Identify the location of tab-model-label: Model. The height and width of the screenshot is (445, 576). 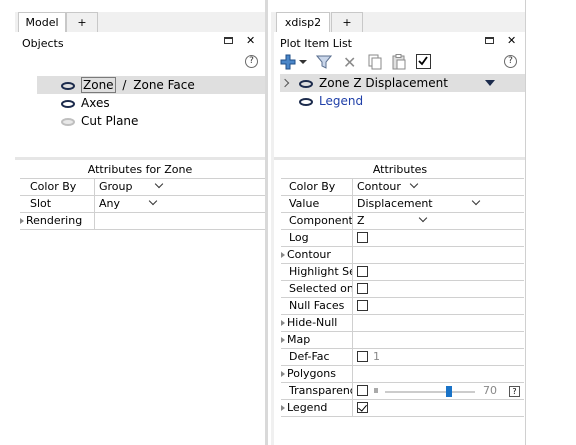
(42, 22).